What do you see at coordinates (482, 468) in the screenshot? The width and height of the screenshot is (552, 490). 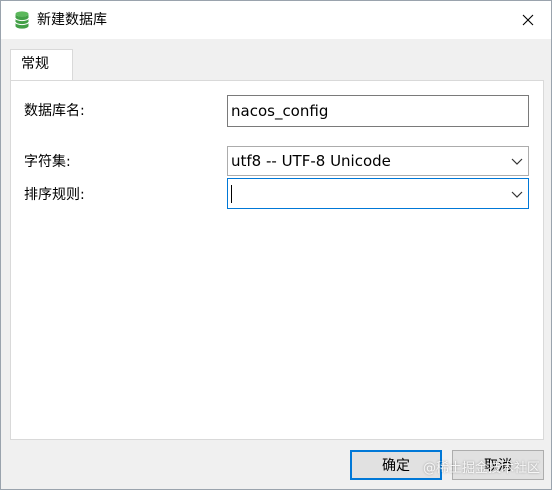 I see `watermark: @稀土掘金技术社区` at bounding box center [482, 468].